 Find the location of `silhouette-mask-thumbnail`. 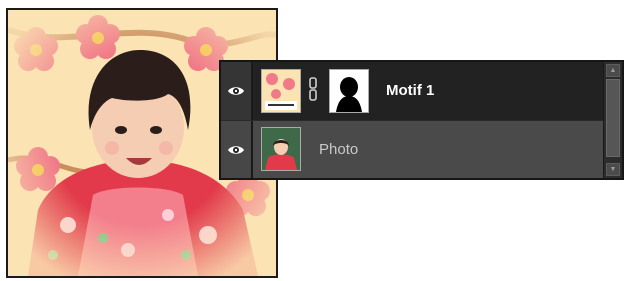

silhouette-mask-thumbnail is located at coordinates (349, 91).